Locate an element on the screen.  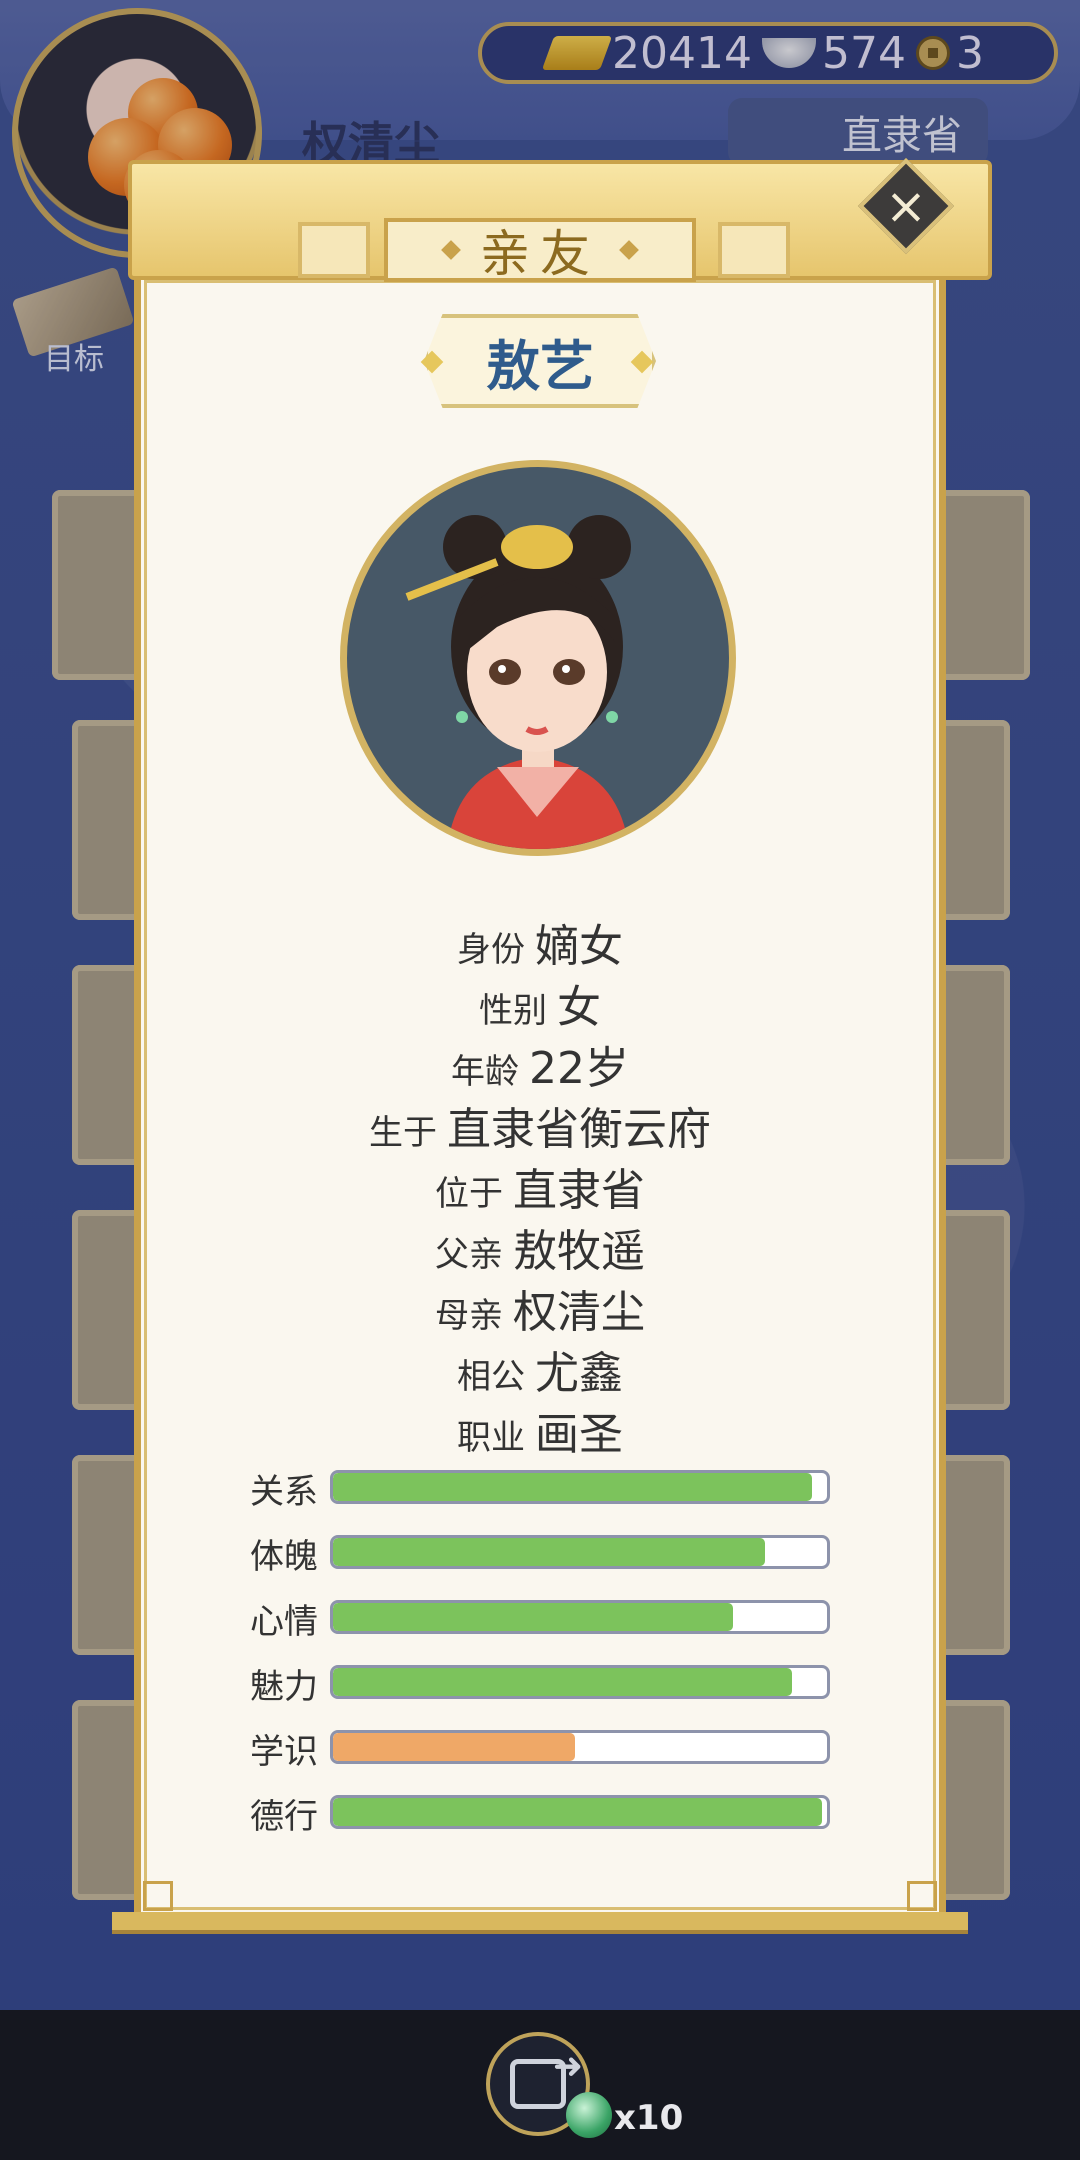
info-row: 身份 嫡女 is located at coordinates (540, 942).